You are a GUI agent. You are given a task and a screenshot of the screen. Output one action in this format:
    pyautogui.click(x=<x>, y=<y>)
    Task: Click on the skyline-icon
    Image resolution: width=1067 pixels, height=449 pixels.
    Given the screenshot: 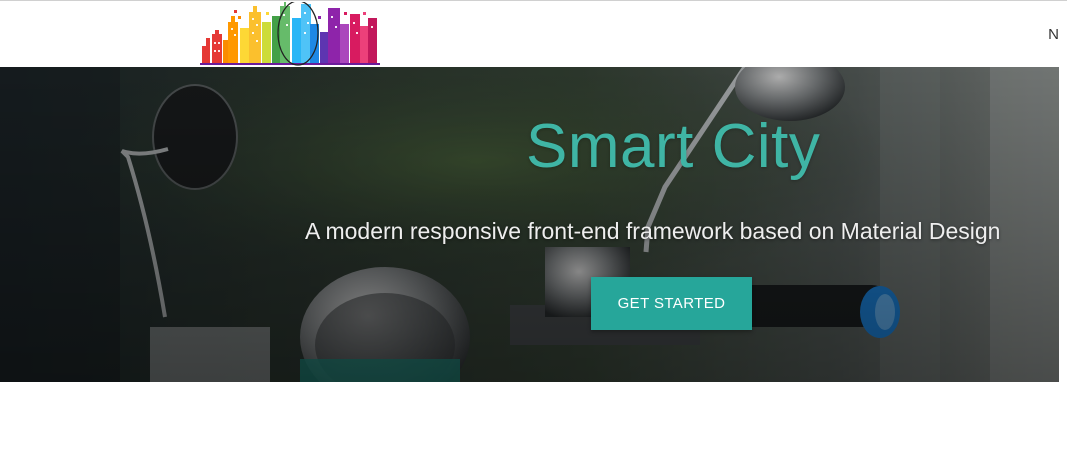 What is the action you would take?
    pyautogui.click(x=290, y=33)
    